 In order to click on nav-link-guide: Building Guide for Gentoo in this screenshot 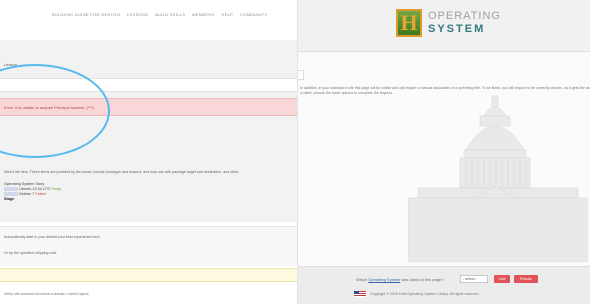, I will do `click(86, 14)`.